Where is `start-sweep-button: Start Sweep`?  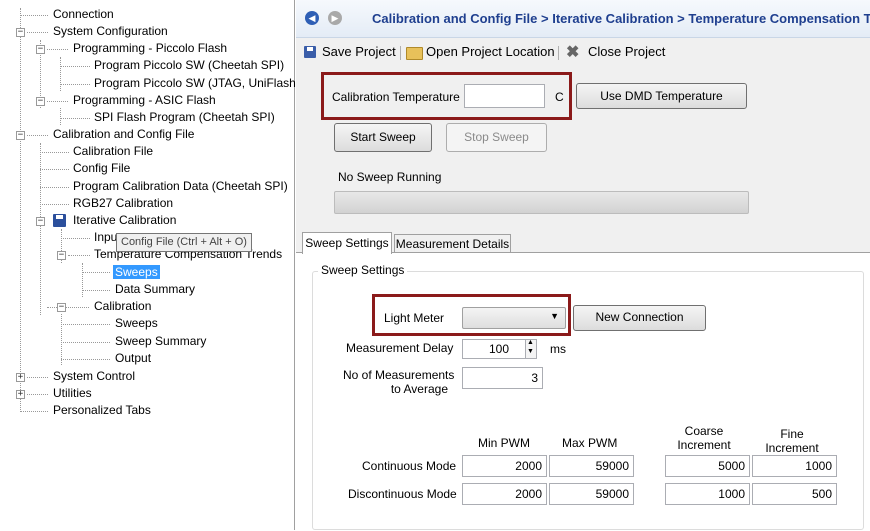
start-sweep-button: Start Sweep is located at coordinates (383, 137).